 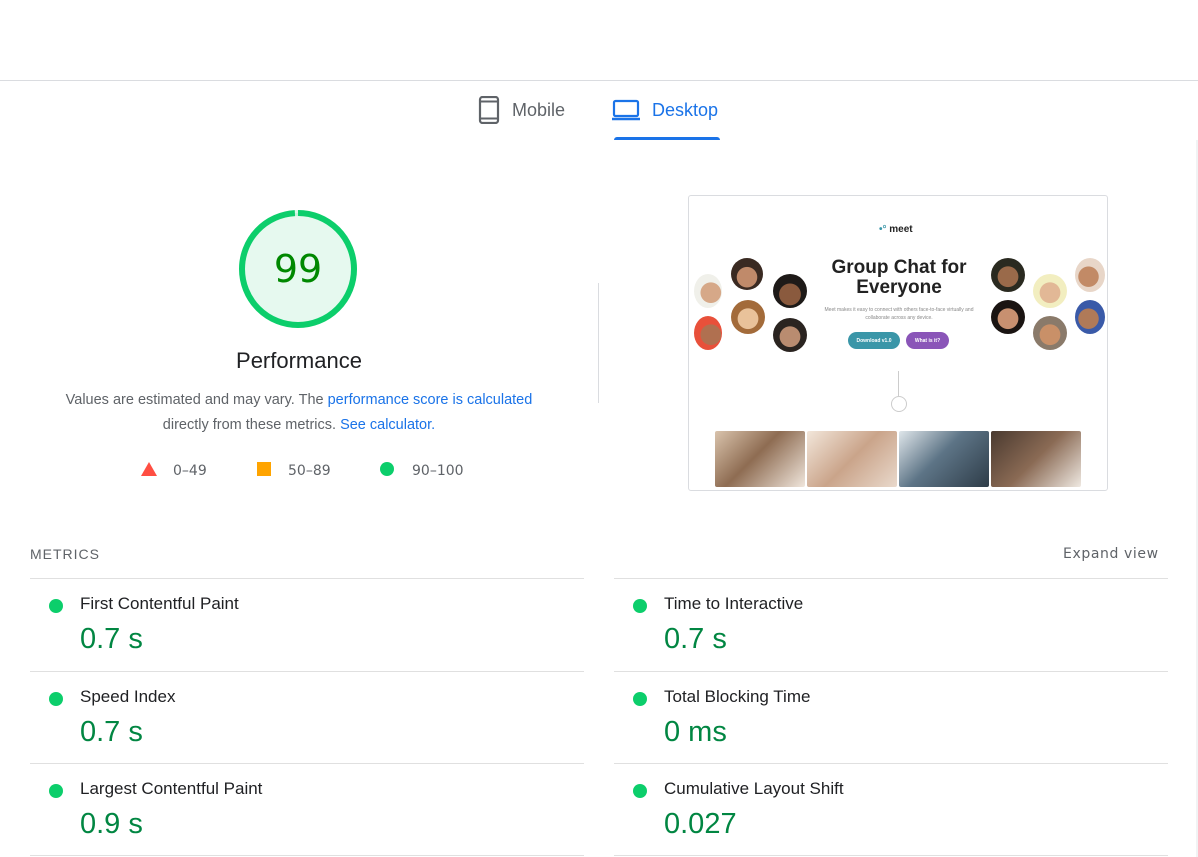 What do you see at coordinates (599, 40) in the screenshot?
I see `top-bar` at bounding box center [599, 40].